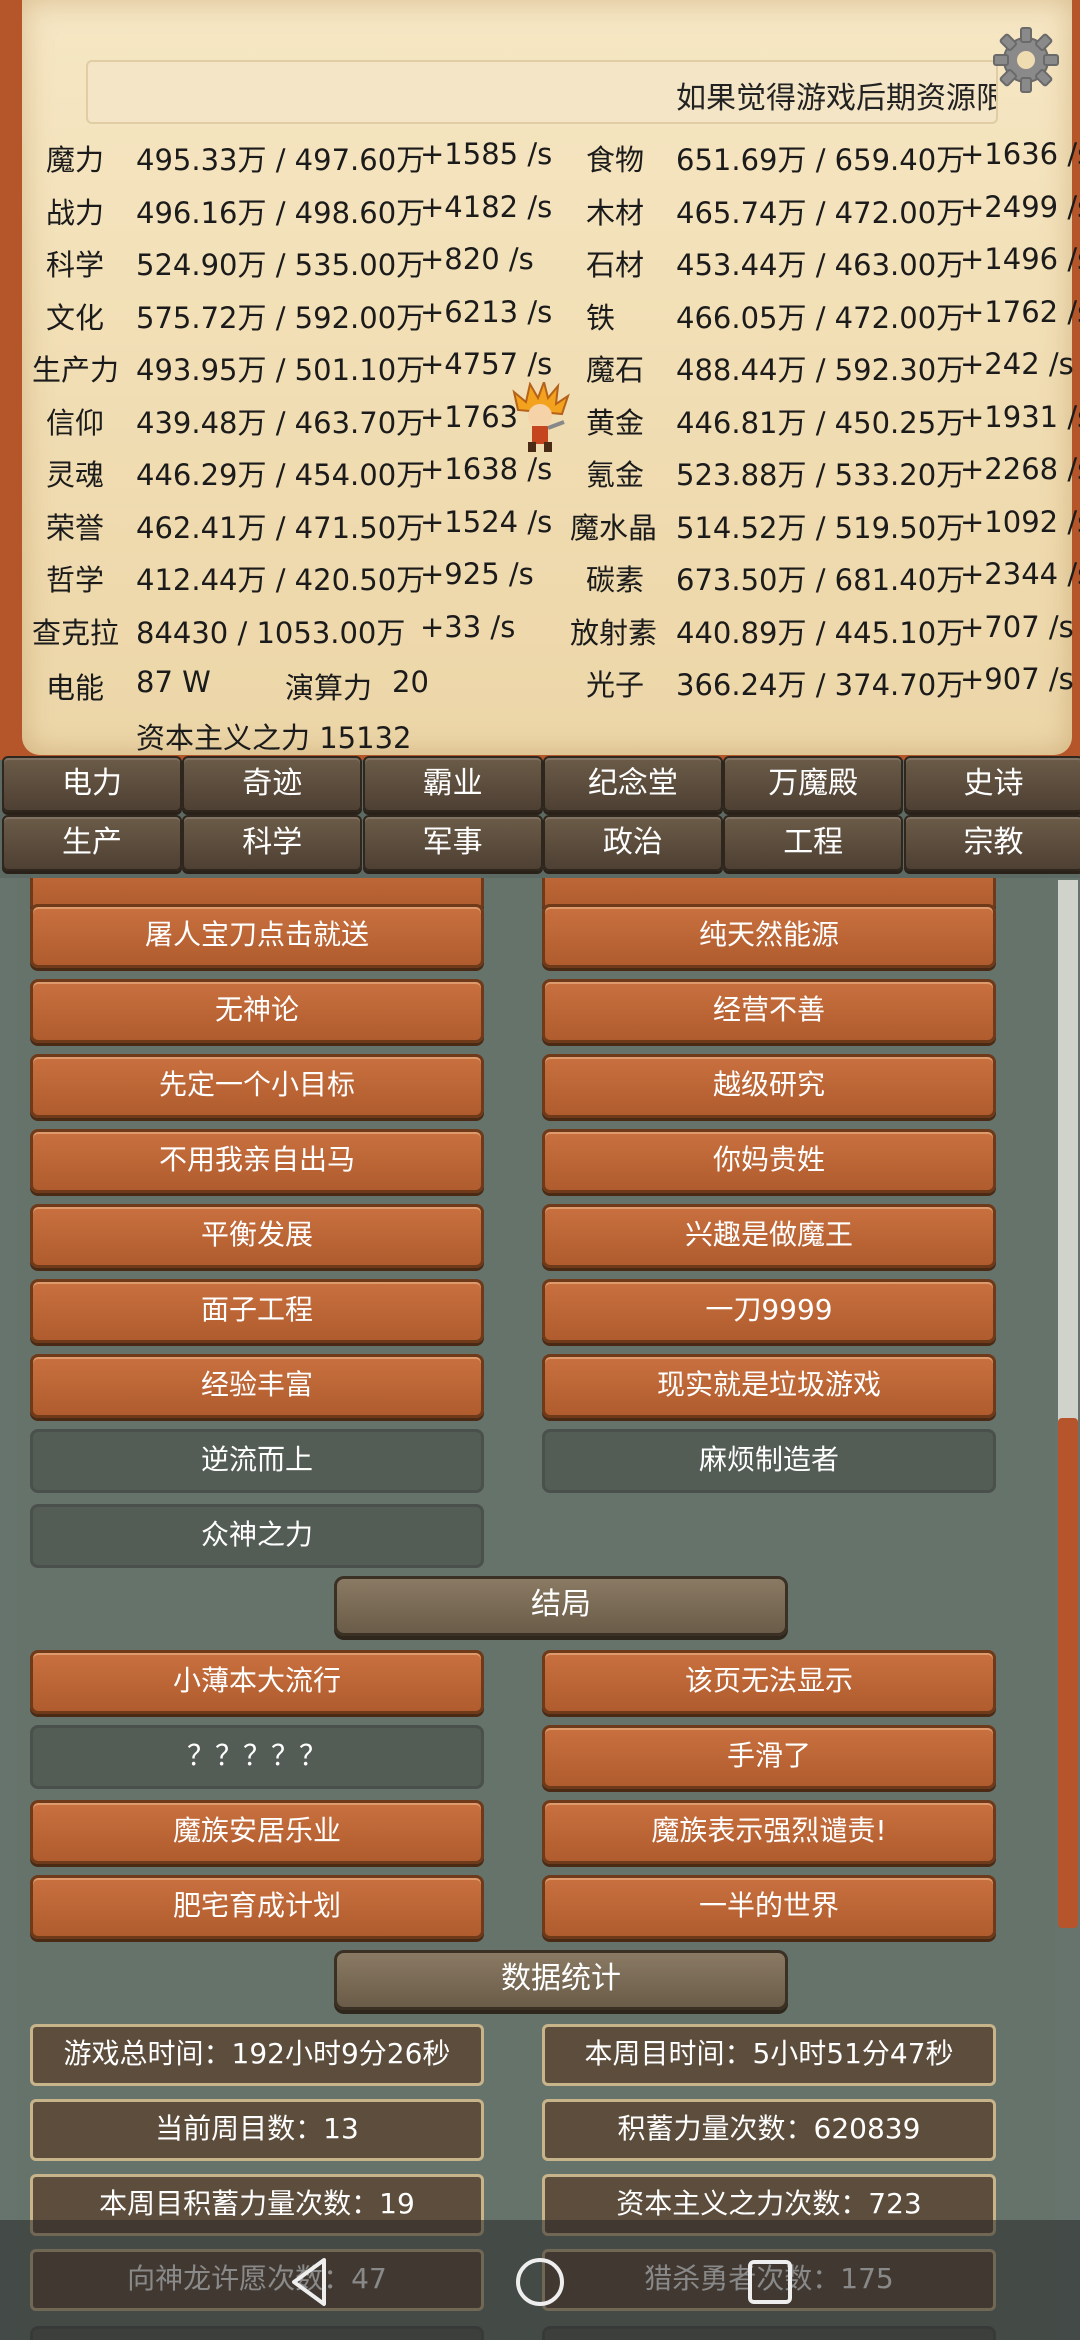 The height and width of the screenshot is (2340, 1080). What do you see at coordinates (1017, 364) in the screenshot?
I see `resource-rate: +242 /s` at bounding box center [1017, 364].